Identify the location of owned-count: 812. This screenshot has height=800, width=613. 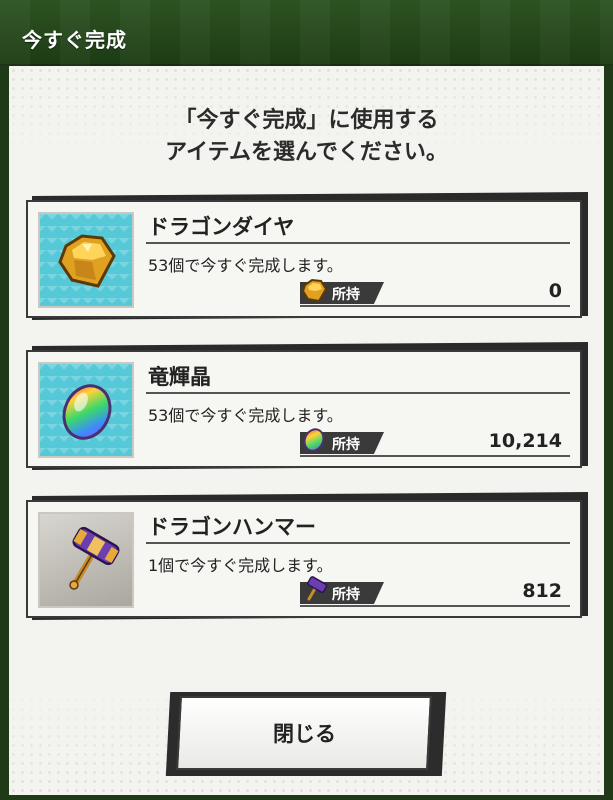
(542, 591).